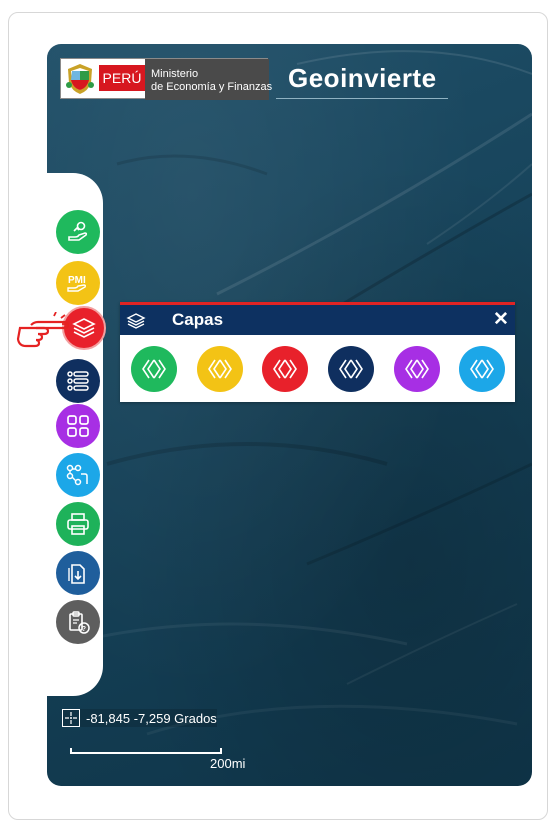 The height and width of the screenshot is (825, 558). What do you see at coordinates (362, 98) in the screenshot?
I see `logo-divider` at bounding box center [362, 98].